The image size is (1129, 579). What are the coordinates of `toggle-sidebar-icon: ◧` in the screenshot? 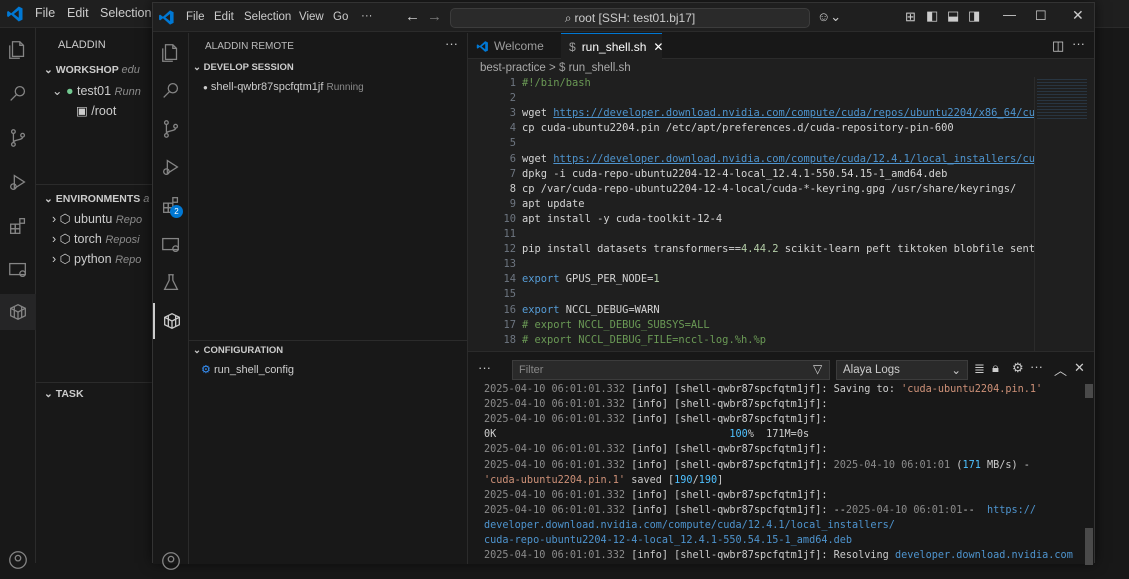 It's located at (932, 16).